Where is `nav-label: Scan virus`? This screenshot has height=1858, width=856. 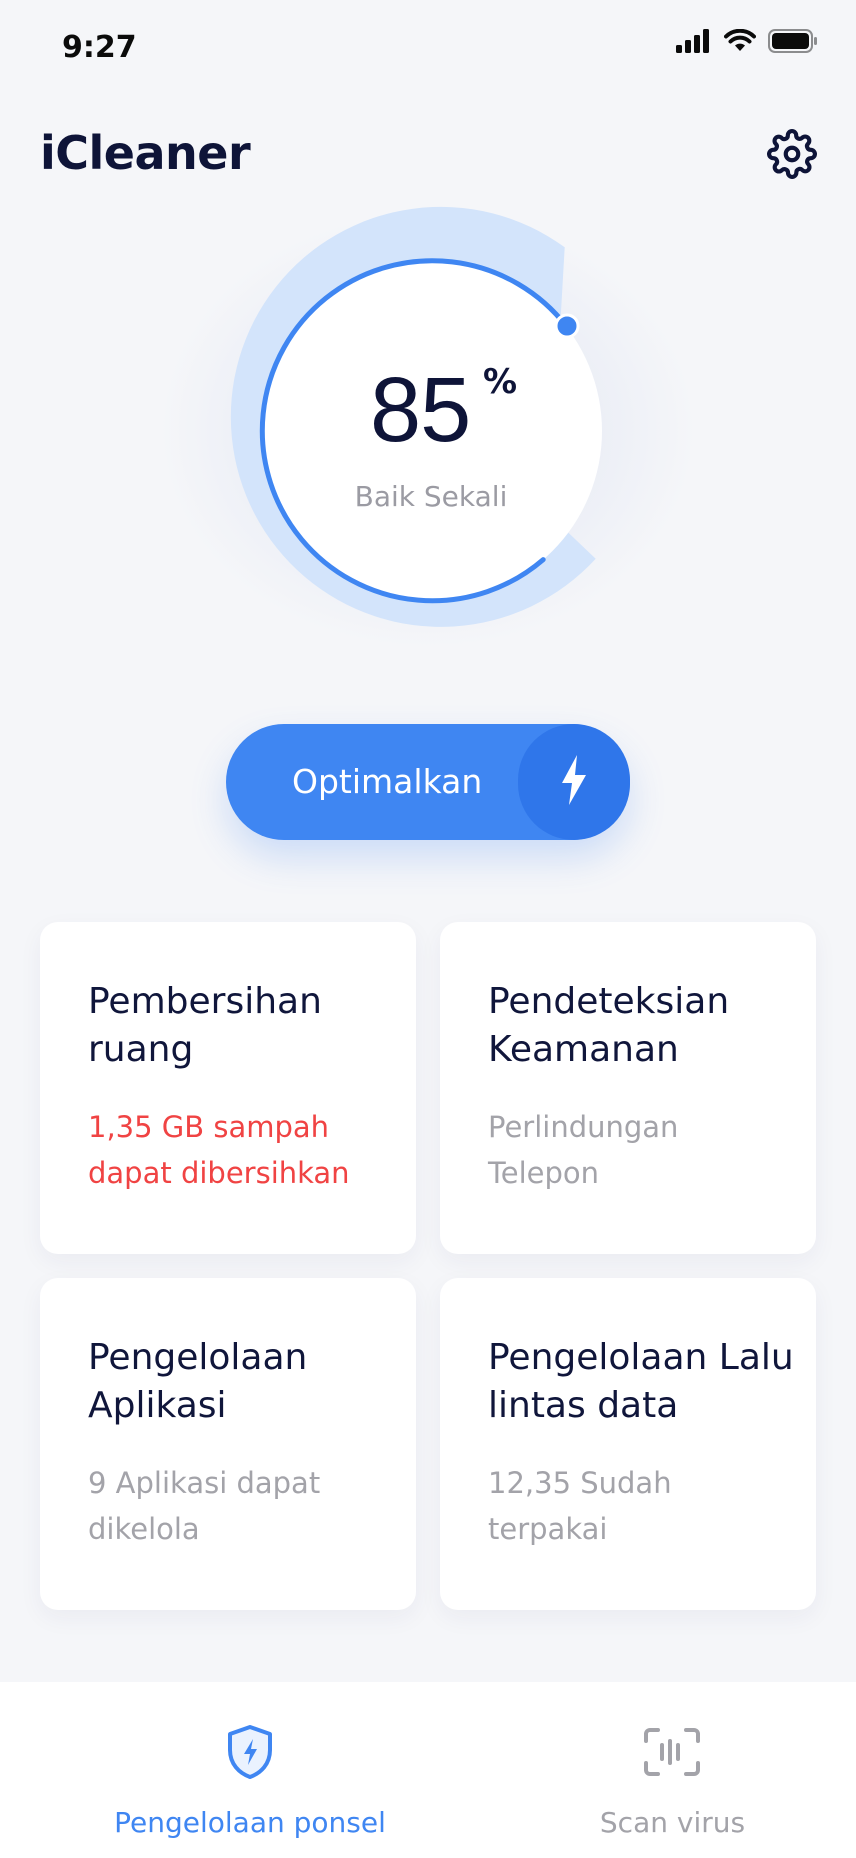
nav-label: Scan virus is located at coordinates (672, 1822).